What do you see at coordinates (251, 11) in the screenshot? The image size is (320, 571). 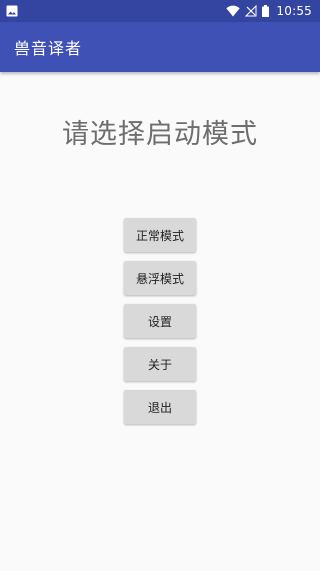 I see `no-signal-icon` at bounding box center [251, 11].